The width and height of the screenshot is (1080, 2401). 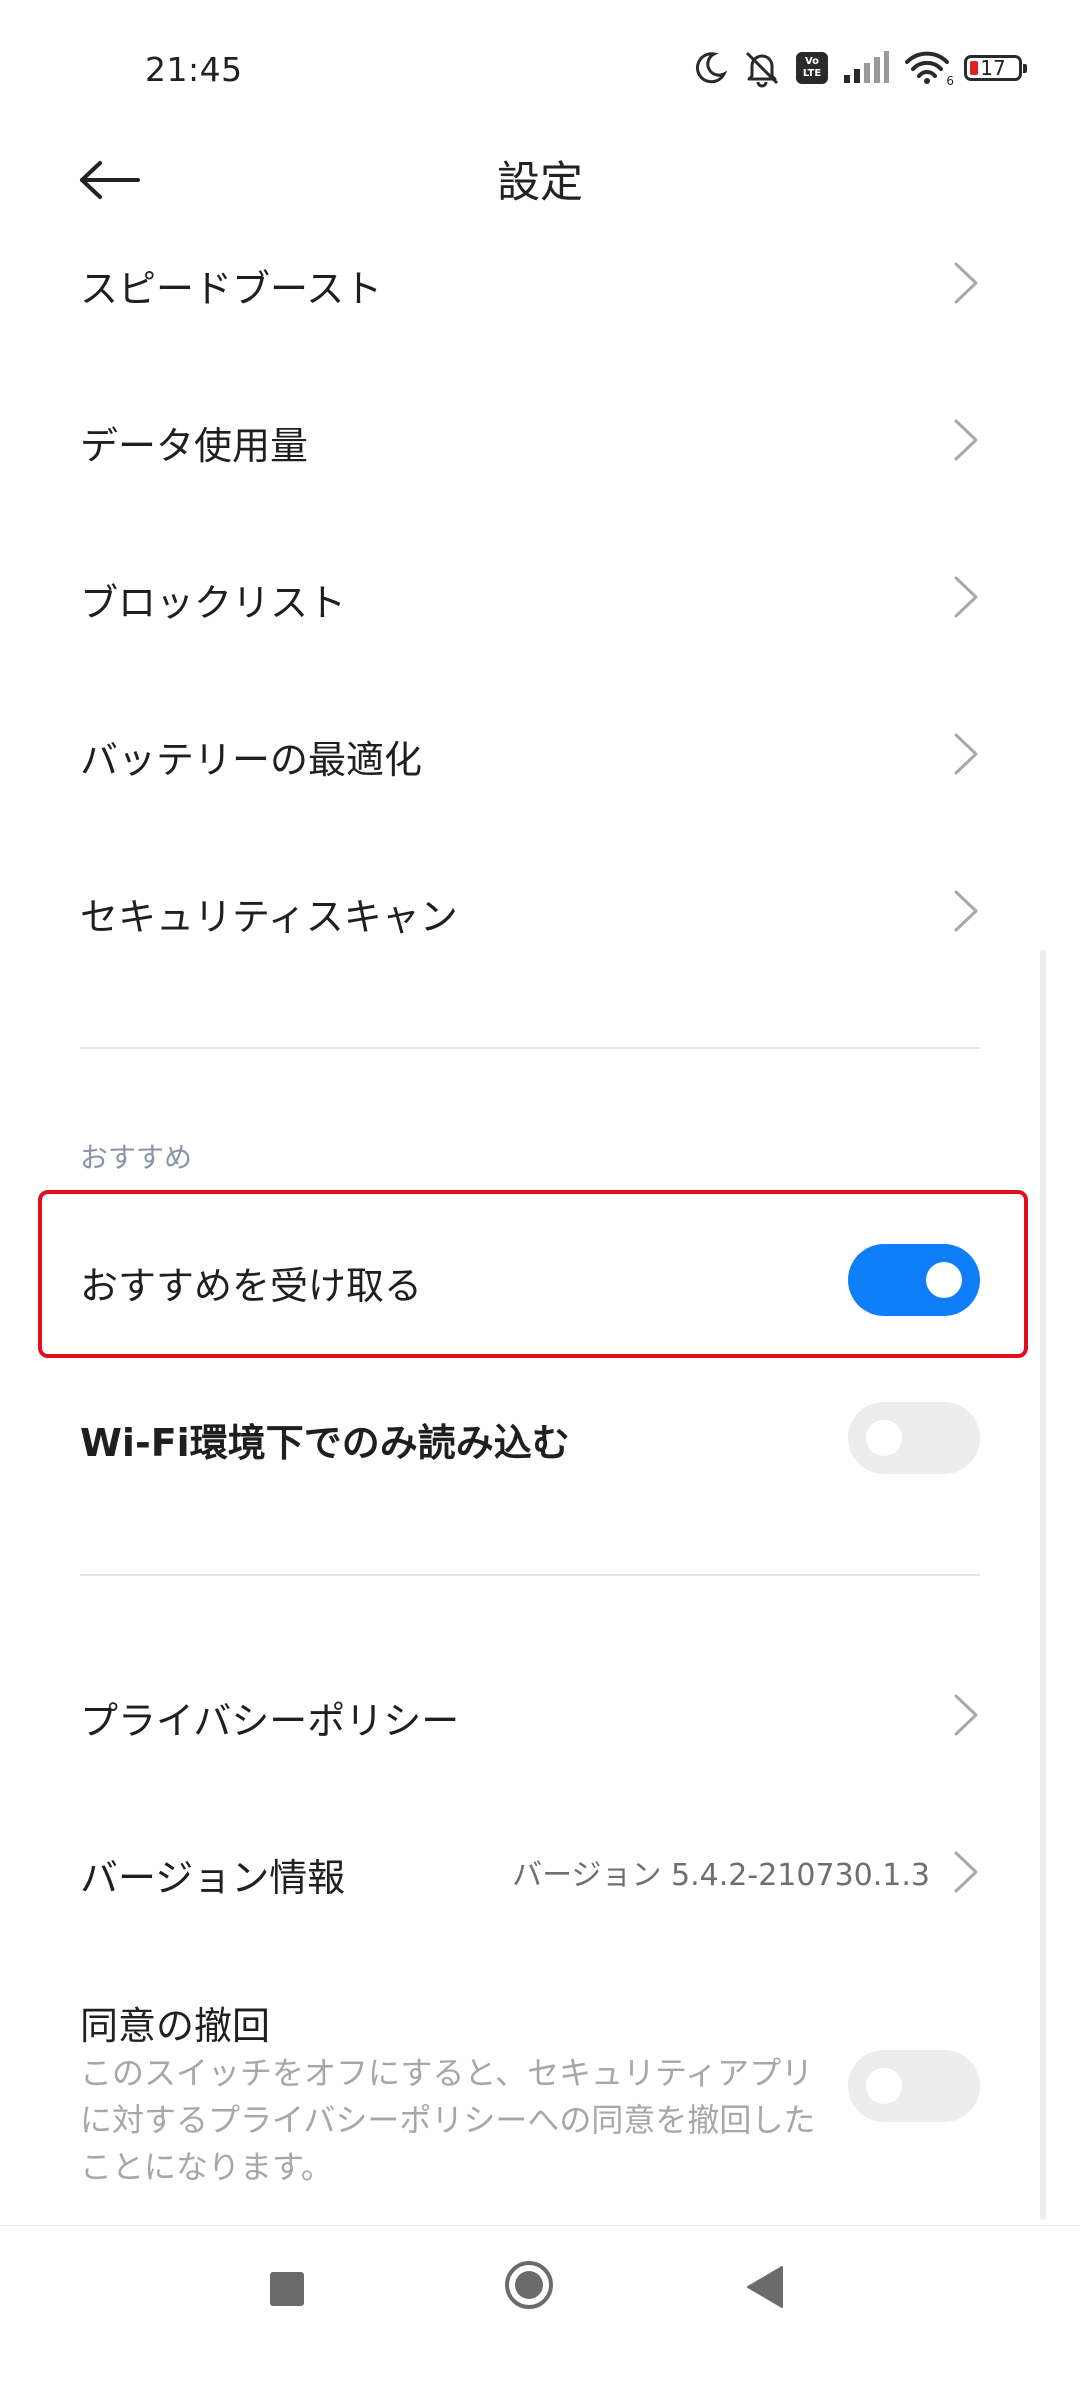 What do you see at coordinates (866, 67) in the screenshot?
I see `signal-icon` at bounding box center [866, 67].